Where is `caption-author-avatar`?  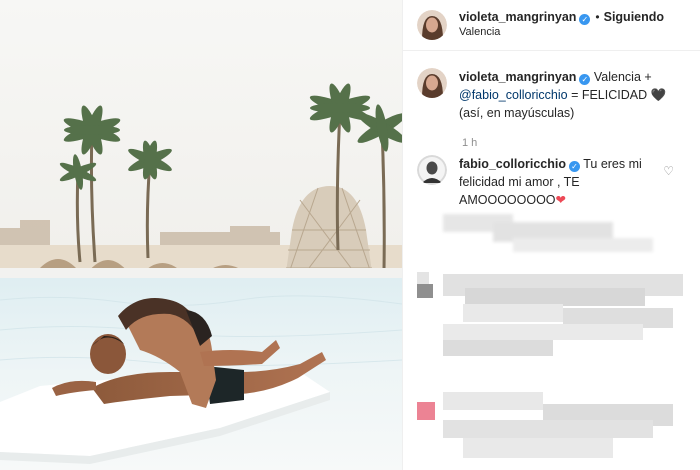 caption-author-avatar is located at coordinates (432, 83).